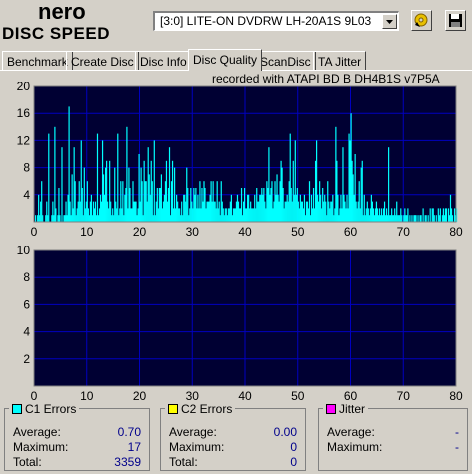 The width and height of the screenshot is (472, 474). Describe the element at coordinates (127, 462) in the screenshot. I see `c1-total-value: 3359` at that location.